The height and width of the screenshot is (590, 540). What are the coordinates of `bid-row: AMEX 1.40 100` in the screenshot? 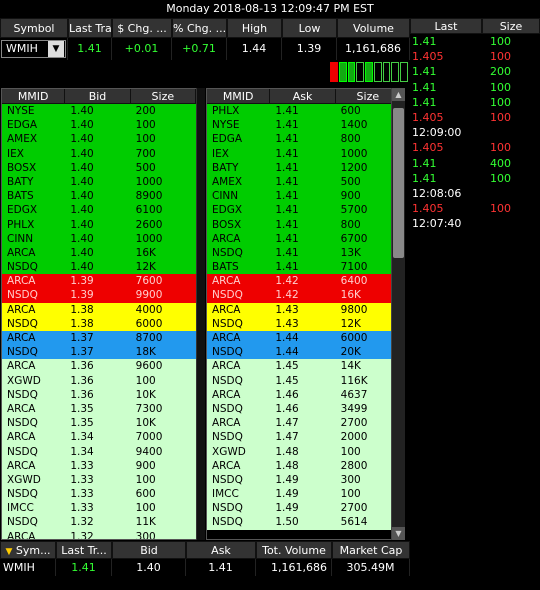 It's located at (99, 139).